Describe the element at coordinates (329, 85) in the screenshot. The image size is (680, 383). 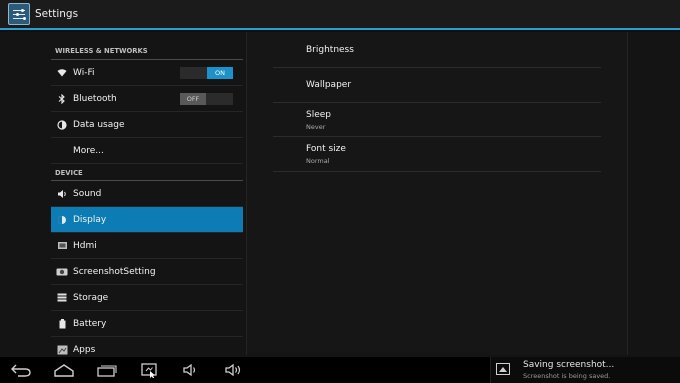
I see `pref-title: Wallpaper` at that location.